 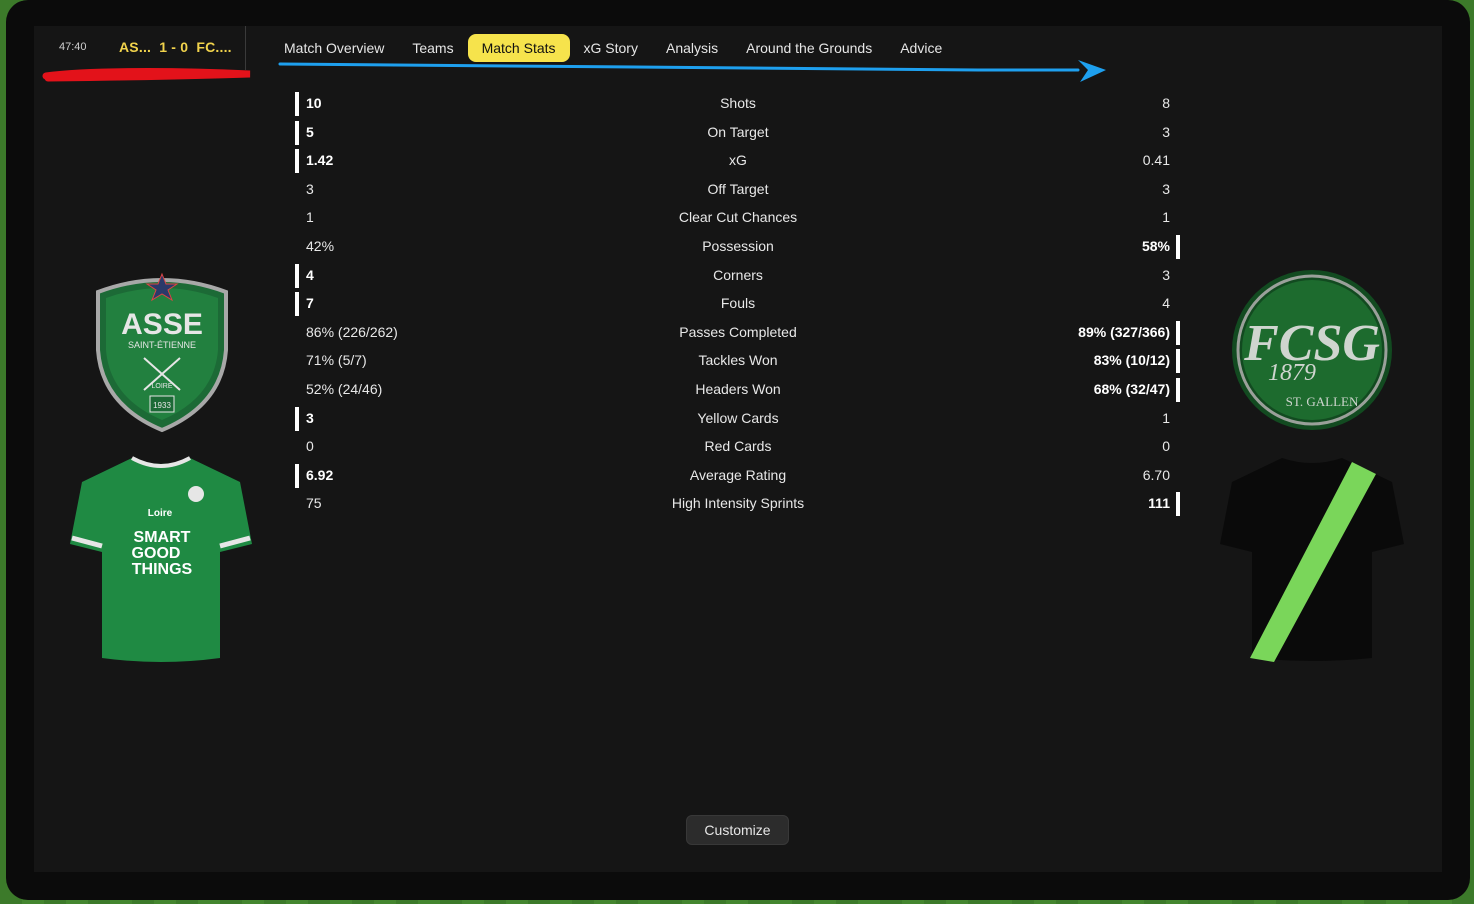 I want to click on stat-row: 10 Shots 8, so click(x=739, y=102).